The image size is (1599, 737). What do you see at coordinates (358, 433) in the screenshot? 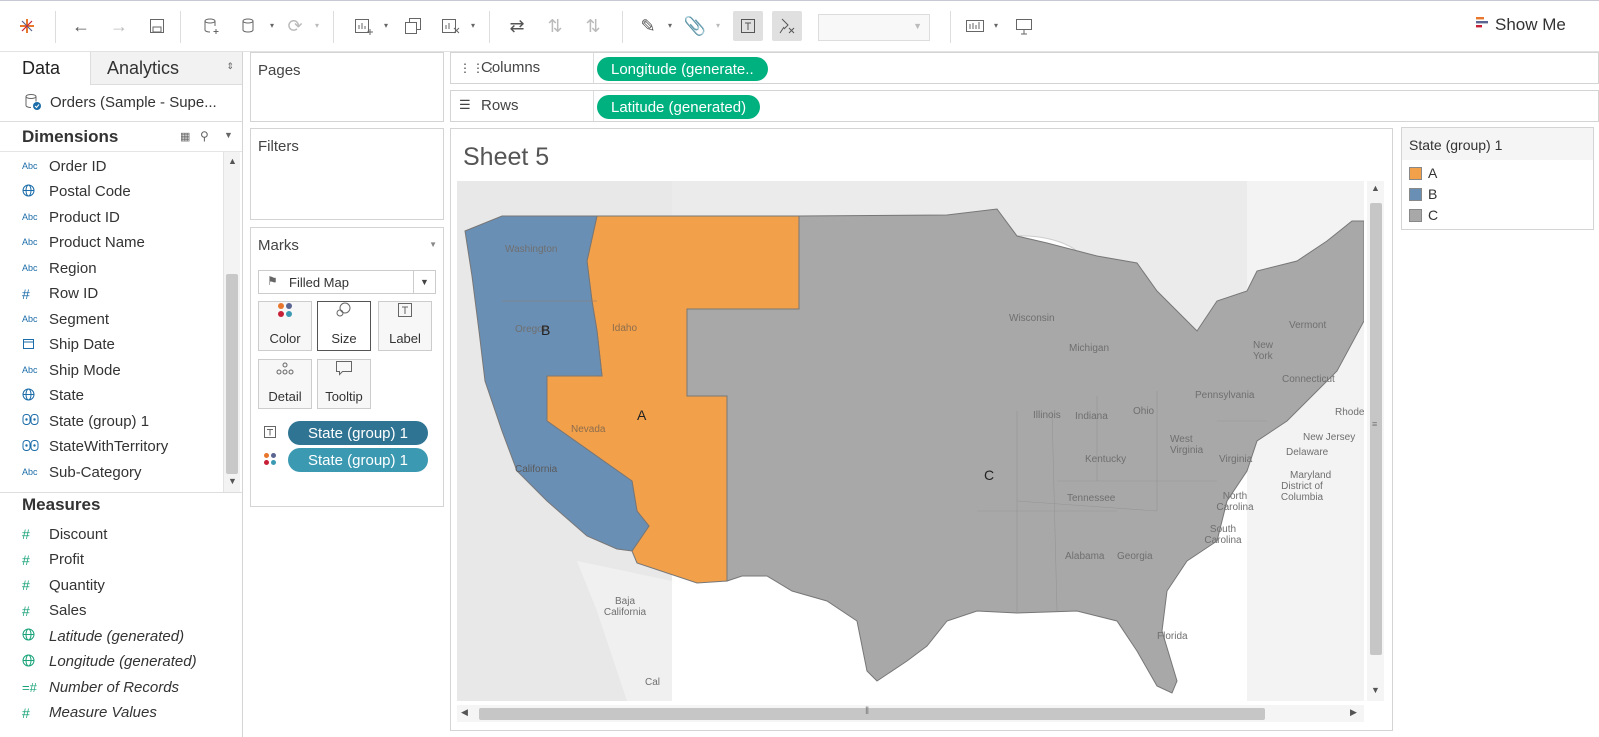
I see `marks-pill-label: State (group) 1` at bounding box center [358, 433].